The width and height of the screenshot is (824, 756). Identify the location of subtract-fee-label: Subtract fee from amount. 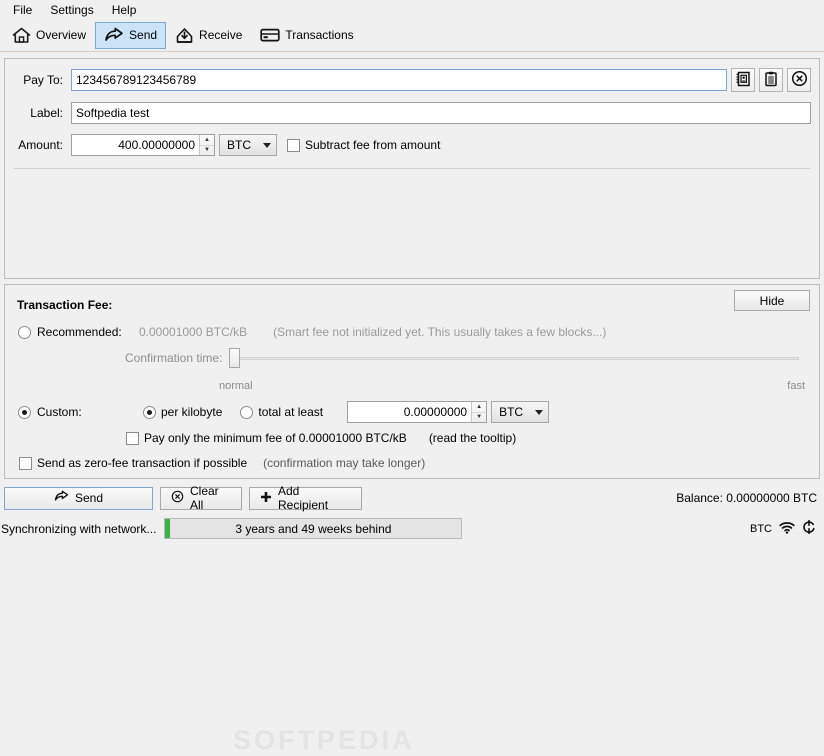
(373, 145).